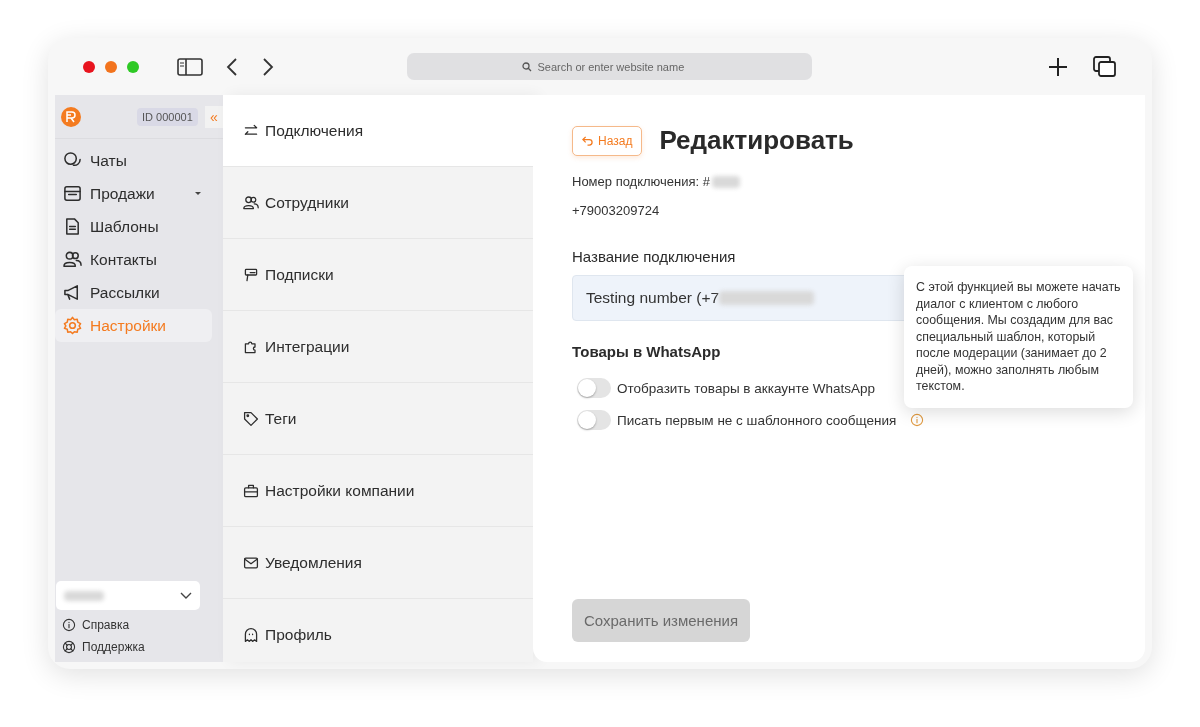 The width and height of the screenshot is (1200, 727). I want to click on search-icon, so click(526, 66).